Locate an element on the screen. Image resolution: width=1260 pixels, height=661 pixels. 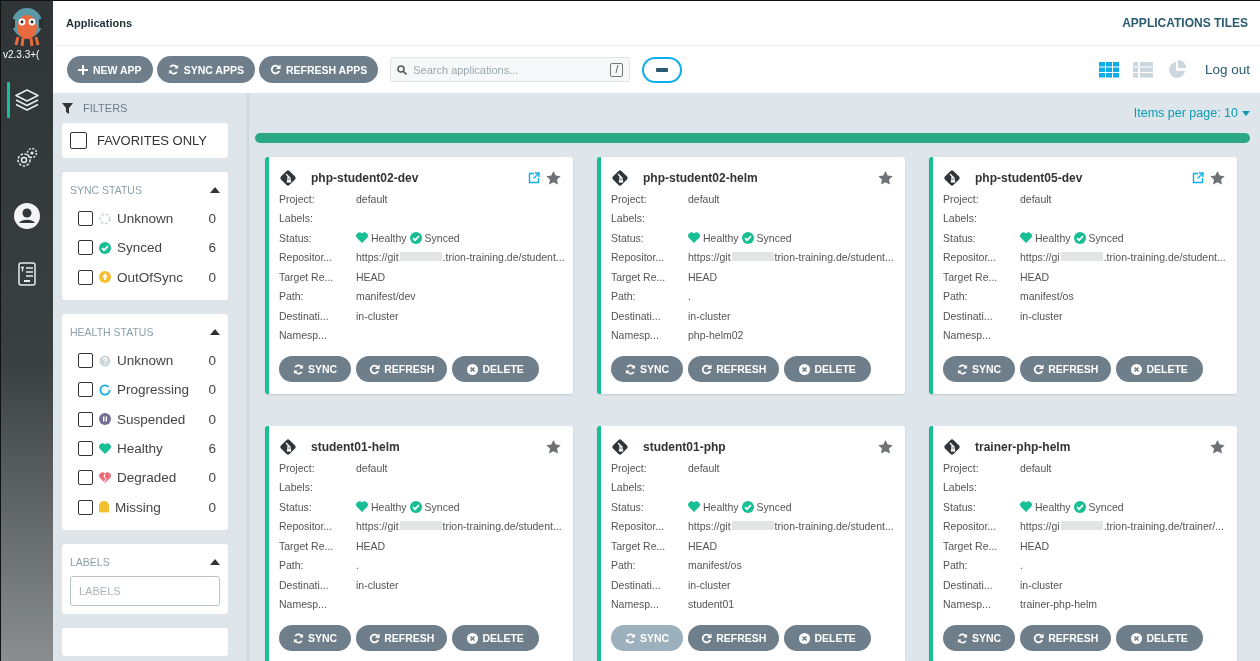
app-name: student01-helm is located at coordinates (421, 446).